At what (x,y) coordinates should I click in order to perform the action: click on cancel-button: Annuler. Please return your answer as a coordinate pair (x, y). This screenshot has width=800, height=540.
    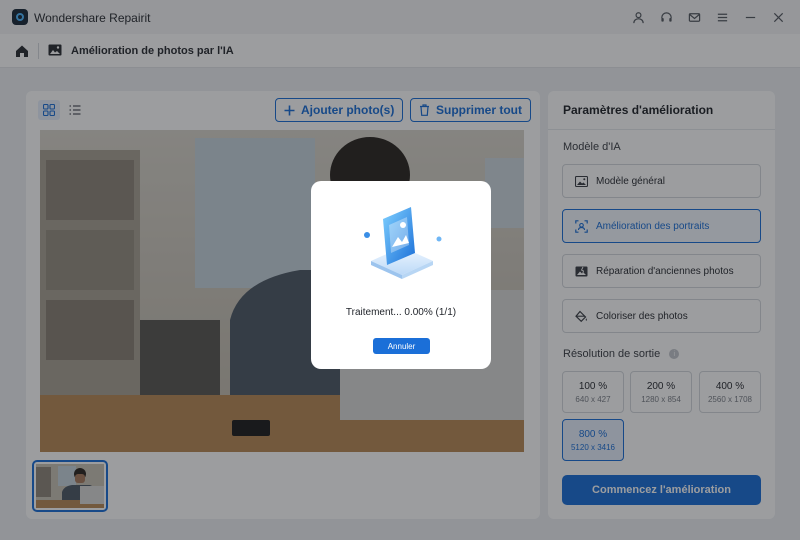
    Looking at the image, I should click on (401, 346).